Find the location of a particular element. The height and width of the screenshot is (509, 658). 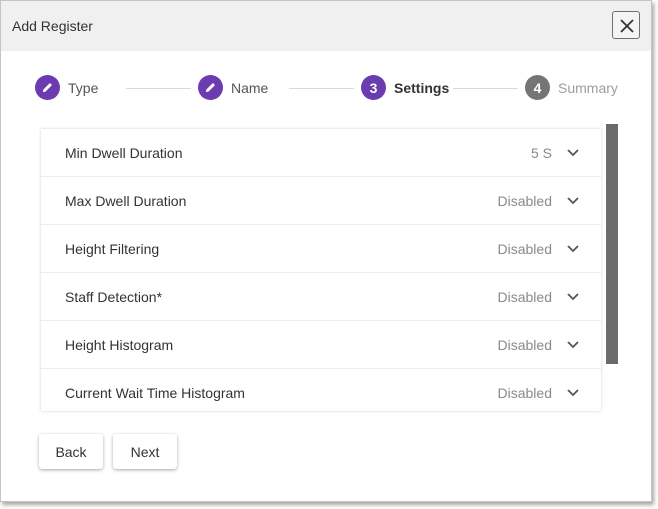

setting-row-staff-detection: Staff Detection* Disabled is located at coordinates (321, 297).